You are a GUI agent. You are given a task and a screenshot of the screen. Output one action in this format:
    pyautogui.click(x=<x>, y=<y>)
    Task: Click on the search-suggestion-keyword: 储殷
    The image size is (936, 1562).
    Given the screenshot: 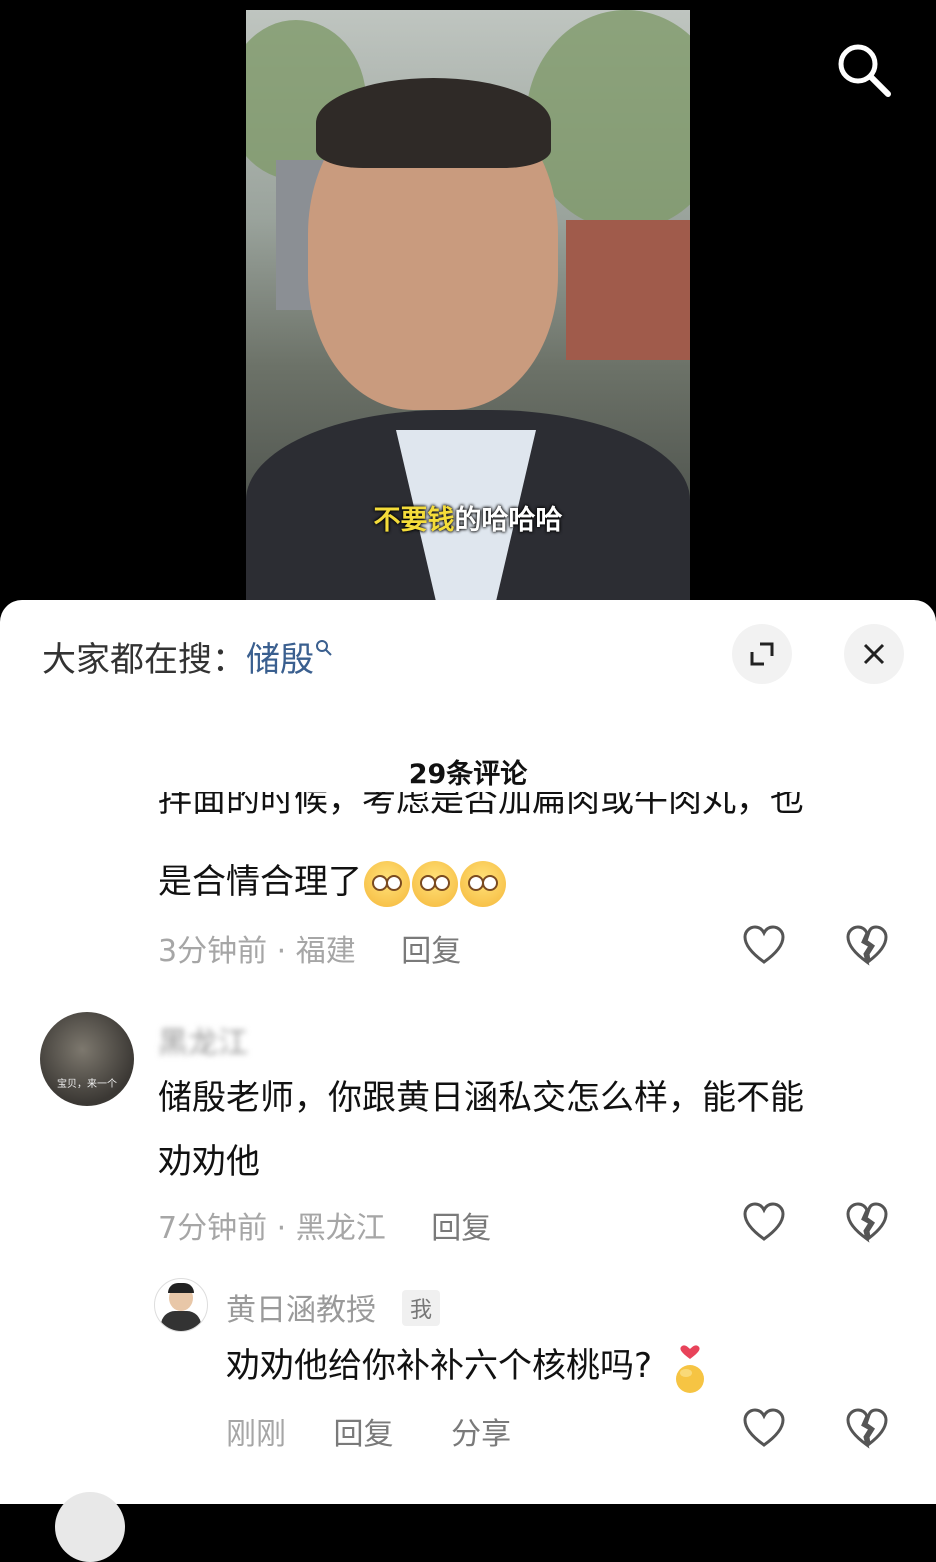 What is the action you would take?
    pyautogui.click(x=280, y=660)
    